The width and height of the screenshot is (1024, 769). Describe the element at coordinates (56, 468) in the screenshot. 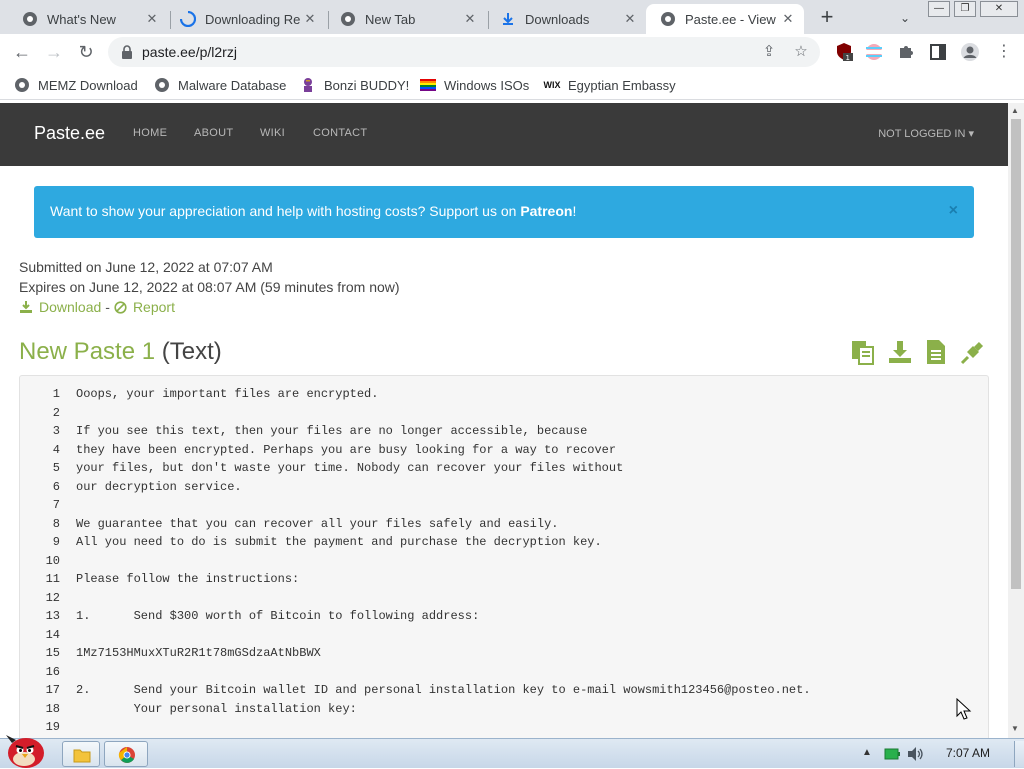

I see `line-number: 5` at that location.